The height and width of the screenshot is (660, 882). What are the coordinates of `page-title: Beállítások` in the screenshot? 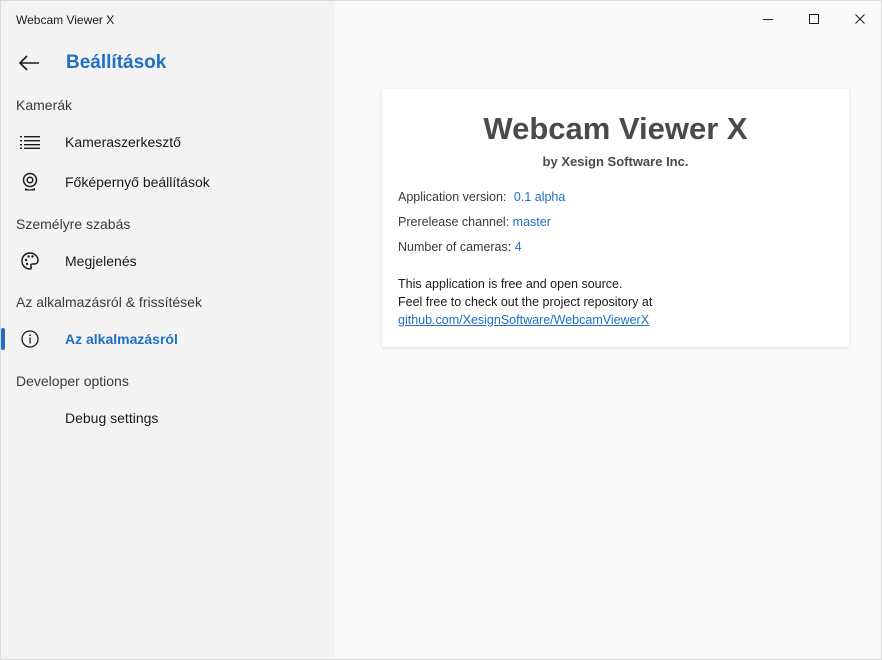 It's located at (116, 62).